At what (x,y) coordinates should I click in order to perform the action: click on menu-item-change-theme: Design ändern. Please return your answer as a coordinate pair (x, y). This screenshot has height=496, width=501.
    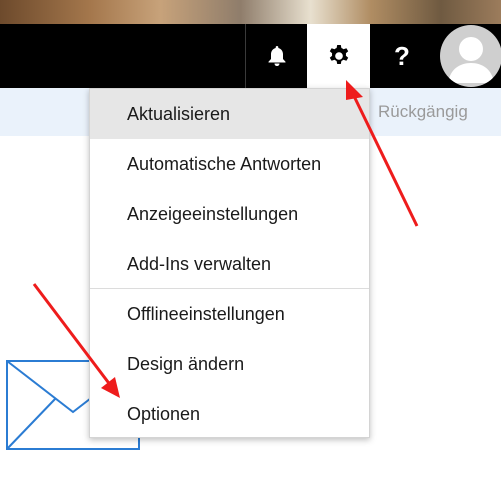
    Looking at the image, I should click on (229, 364).